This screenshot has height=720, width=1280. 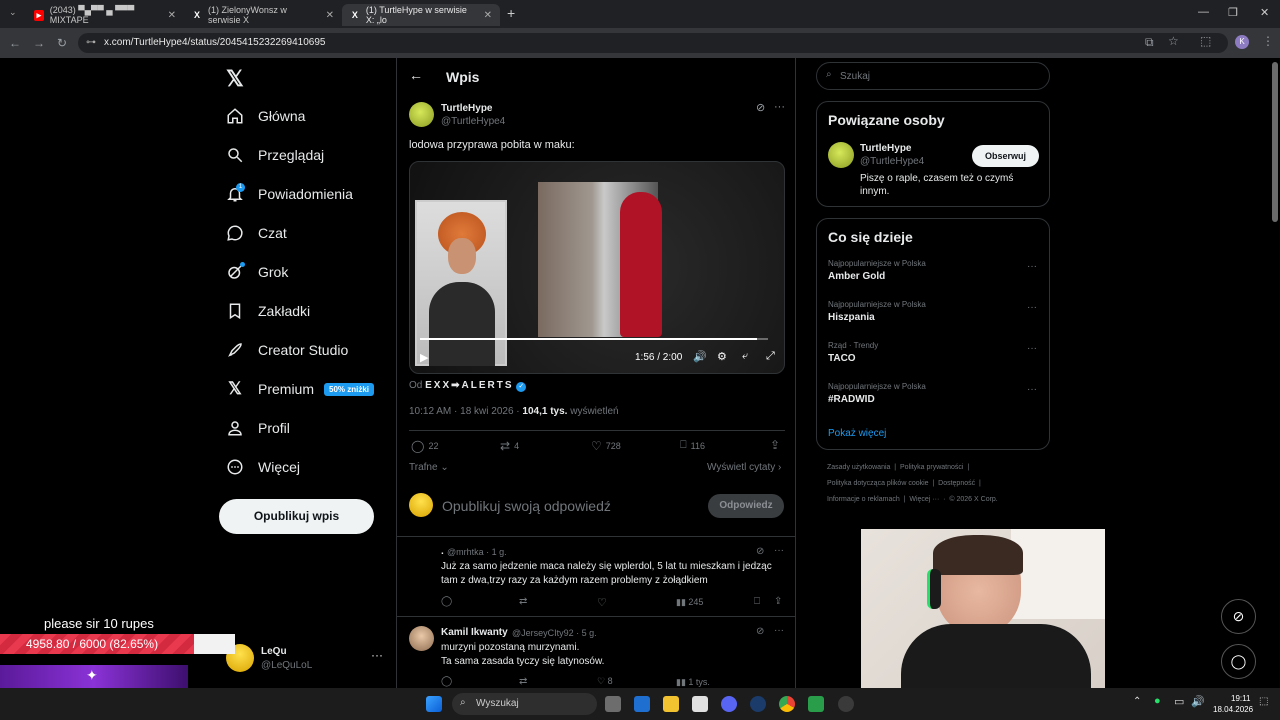 What do you see at coordinates (877, 270) in the screenshot?
I see `trend-item: Najpopularniejsze w Polska Amber Gold` at bounding box center [877, 270].